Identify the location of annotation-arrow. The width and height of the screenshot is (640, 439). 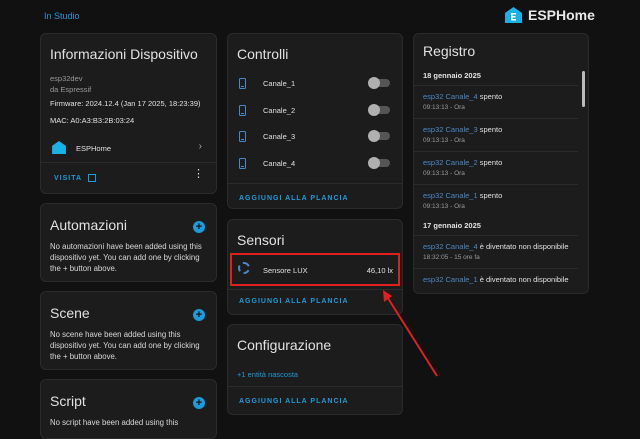
(410, 333).